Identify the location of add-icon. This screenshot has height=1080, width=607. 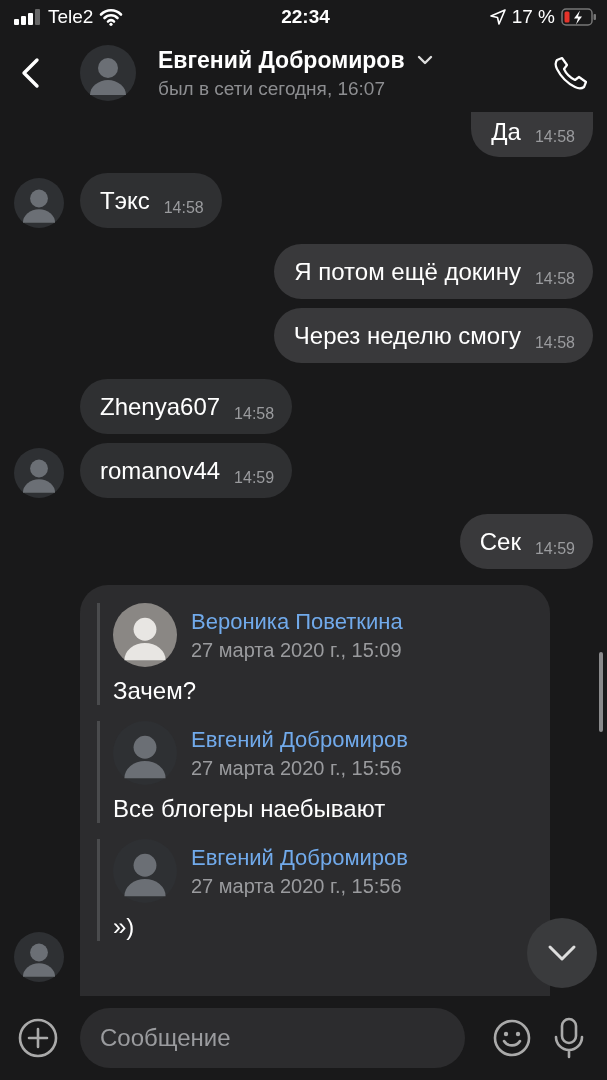
(38, 1038).